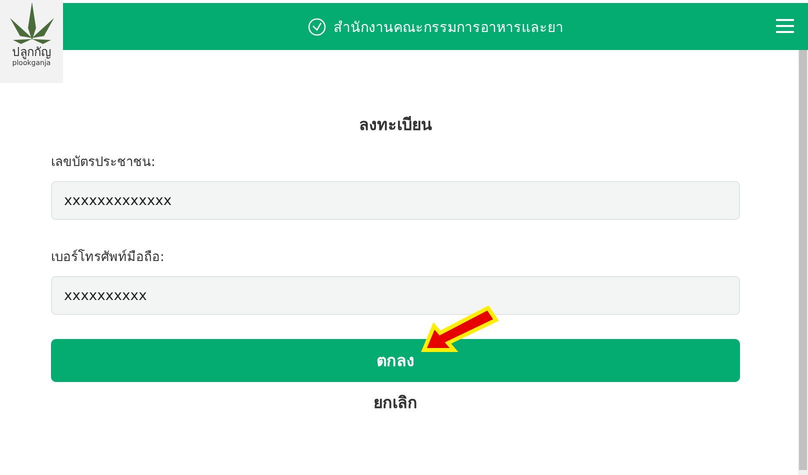  Describe the element at coordinates (395, 295) in the screenshot. I see `input-field: xxxxxxxxxx` at that location.